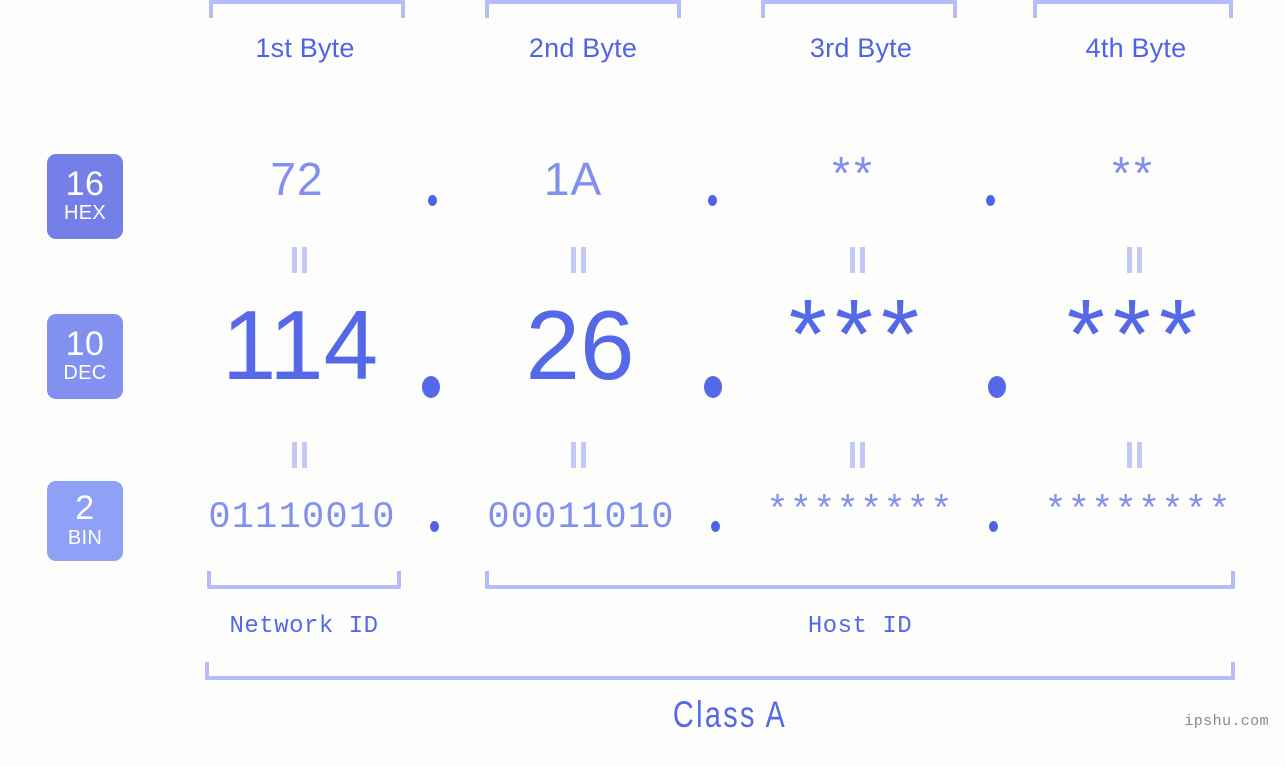 The image size is (1285, 767). What do you see at coordinates (300, 345) in the screenshot?
I see `dec-byte-1: 114` at bounding box center [300, 345].